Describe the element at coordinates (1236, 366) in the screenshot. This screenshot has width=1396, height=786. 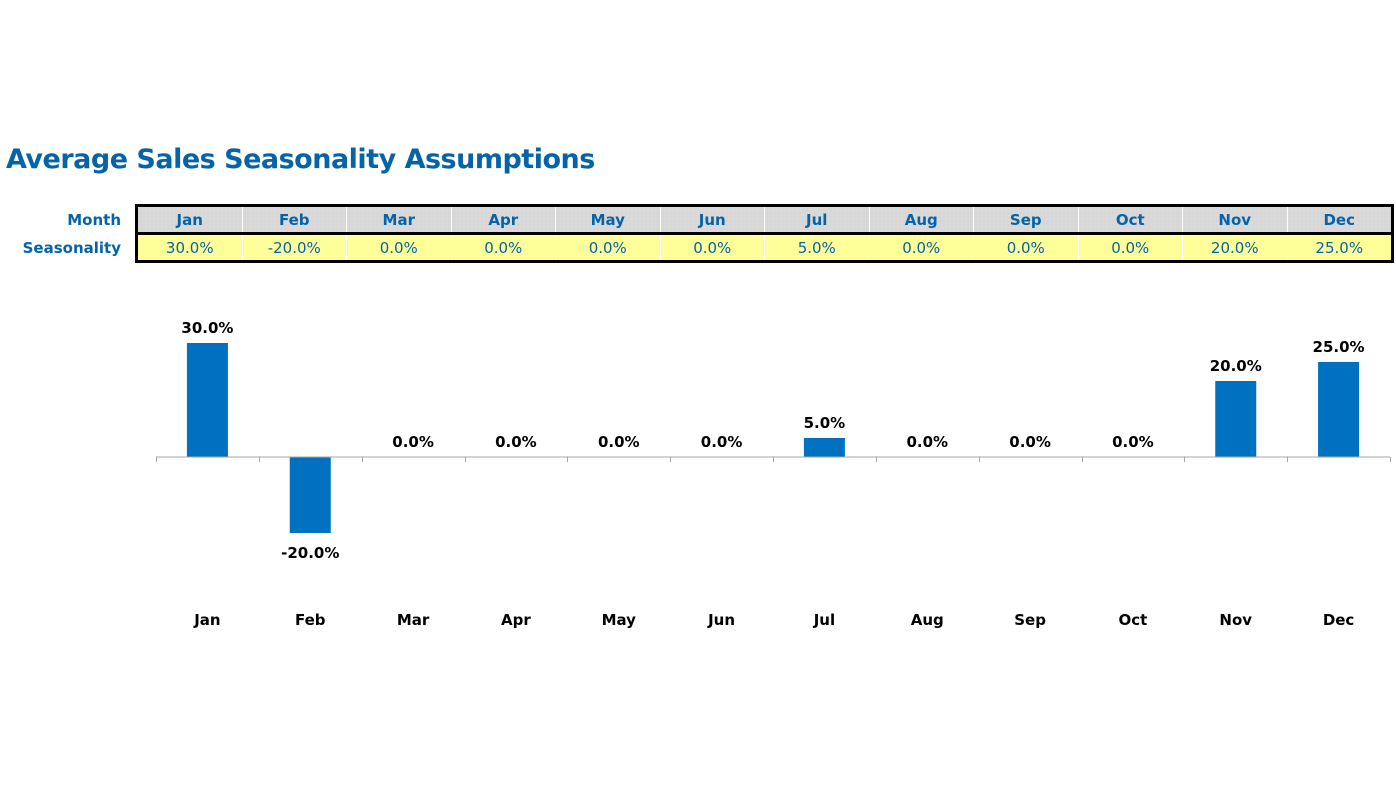
I see `data-label: 20.0%` at that location.